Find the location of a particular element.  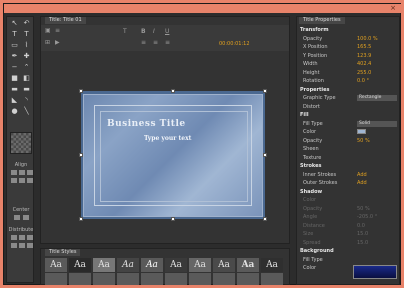

align-left-icon is located at coordinates (14, 172).